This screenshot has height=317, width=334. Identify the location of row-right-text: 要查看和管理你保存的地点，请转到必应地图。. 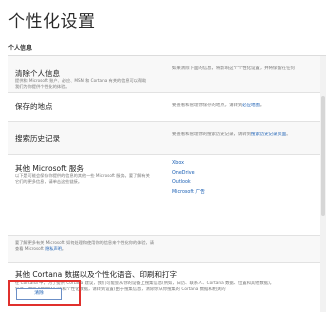
(248, 106).